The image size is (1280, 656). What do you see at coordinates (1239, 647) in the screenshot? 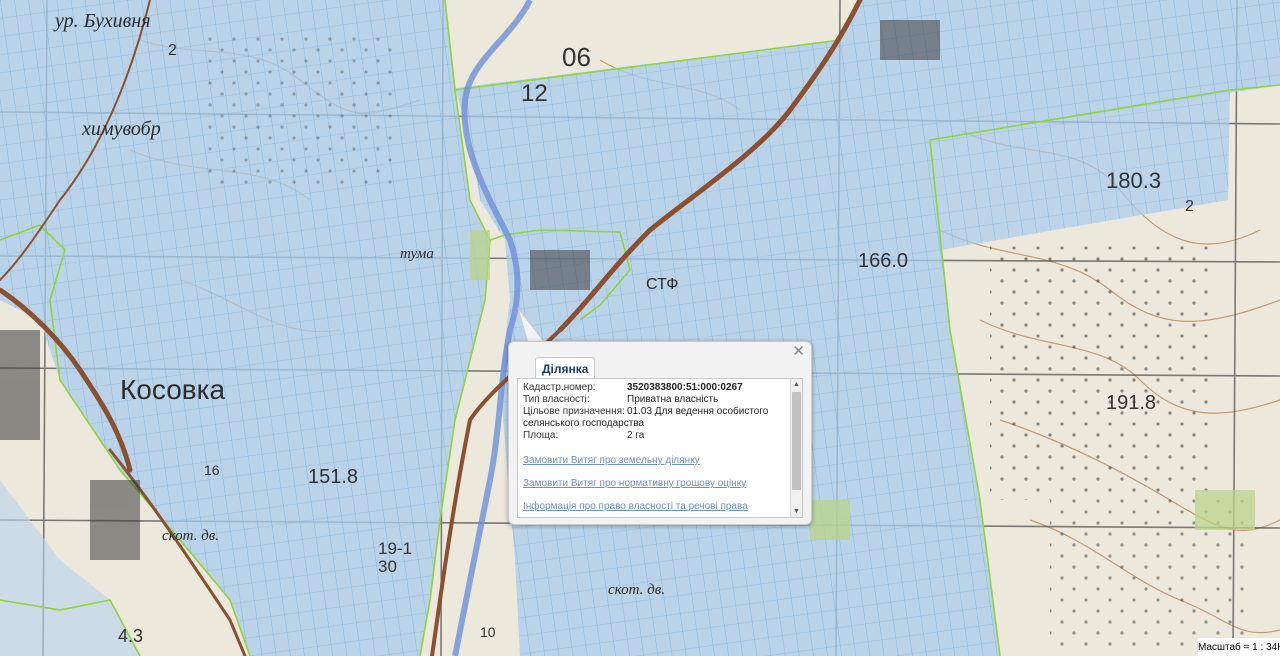
I see `scale-indicator: Масштаб = 1 : 34К` at bounding box center [1239, 647].